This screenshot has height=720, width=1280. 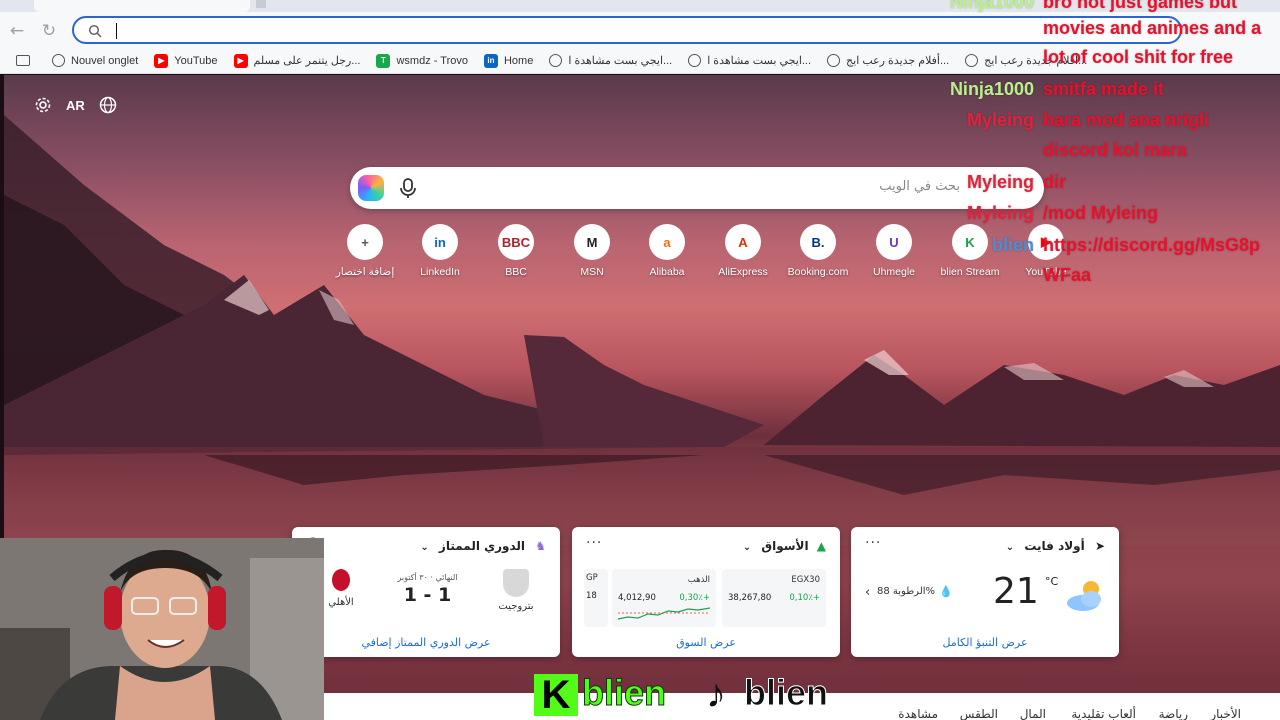 What do you see at coordinates (261, 4) in the screenshot?
I see `tab-scroll` at bounding box center [261, 4].